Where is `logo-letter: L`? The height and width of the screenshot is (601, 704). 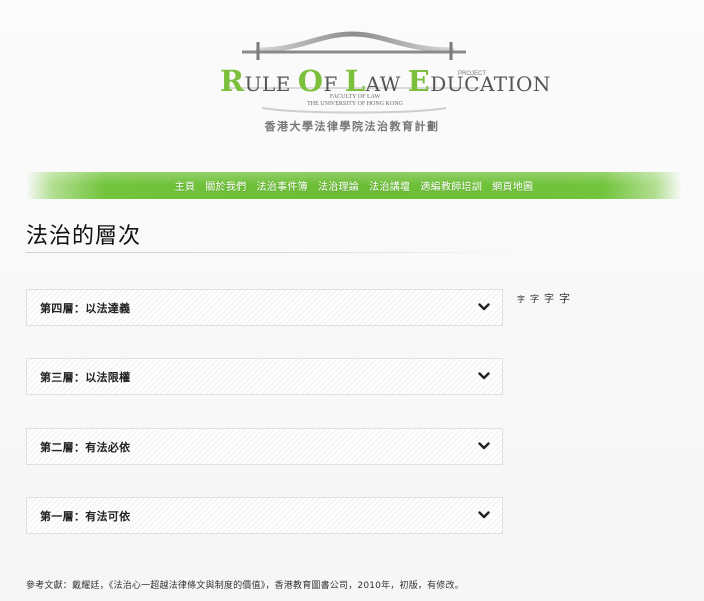 logo-letter: L is located at coordinates (355, 81).